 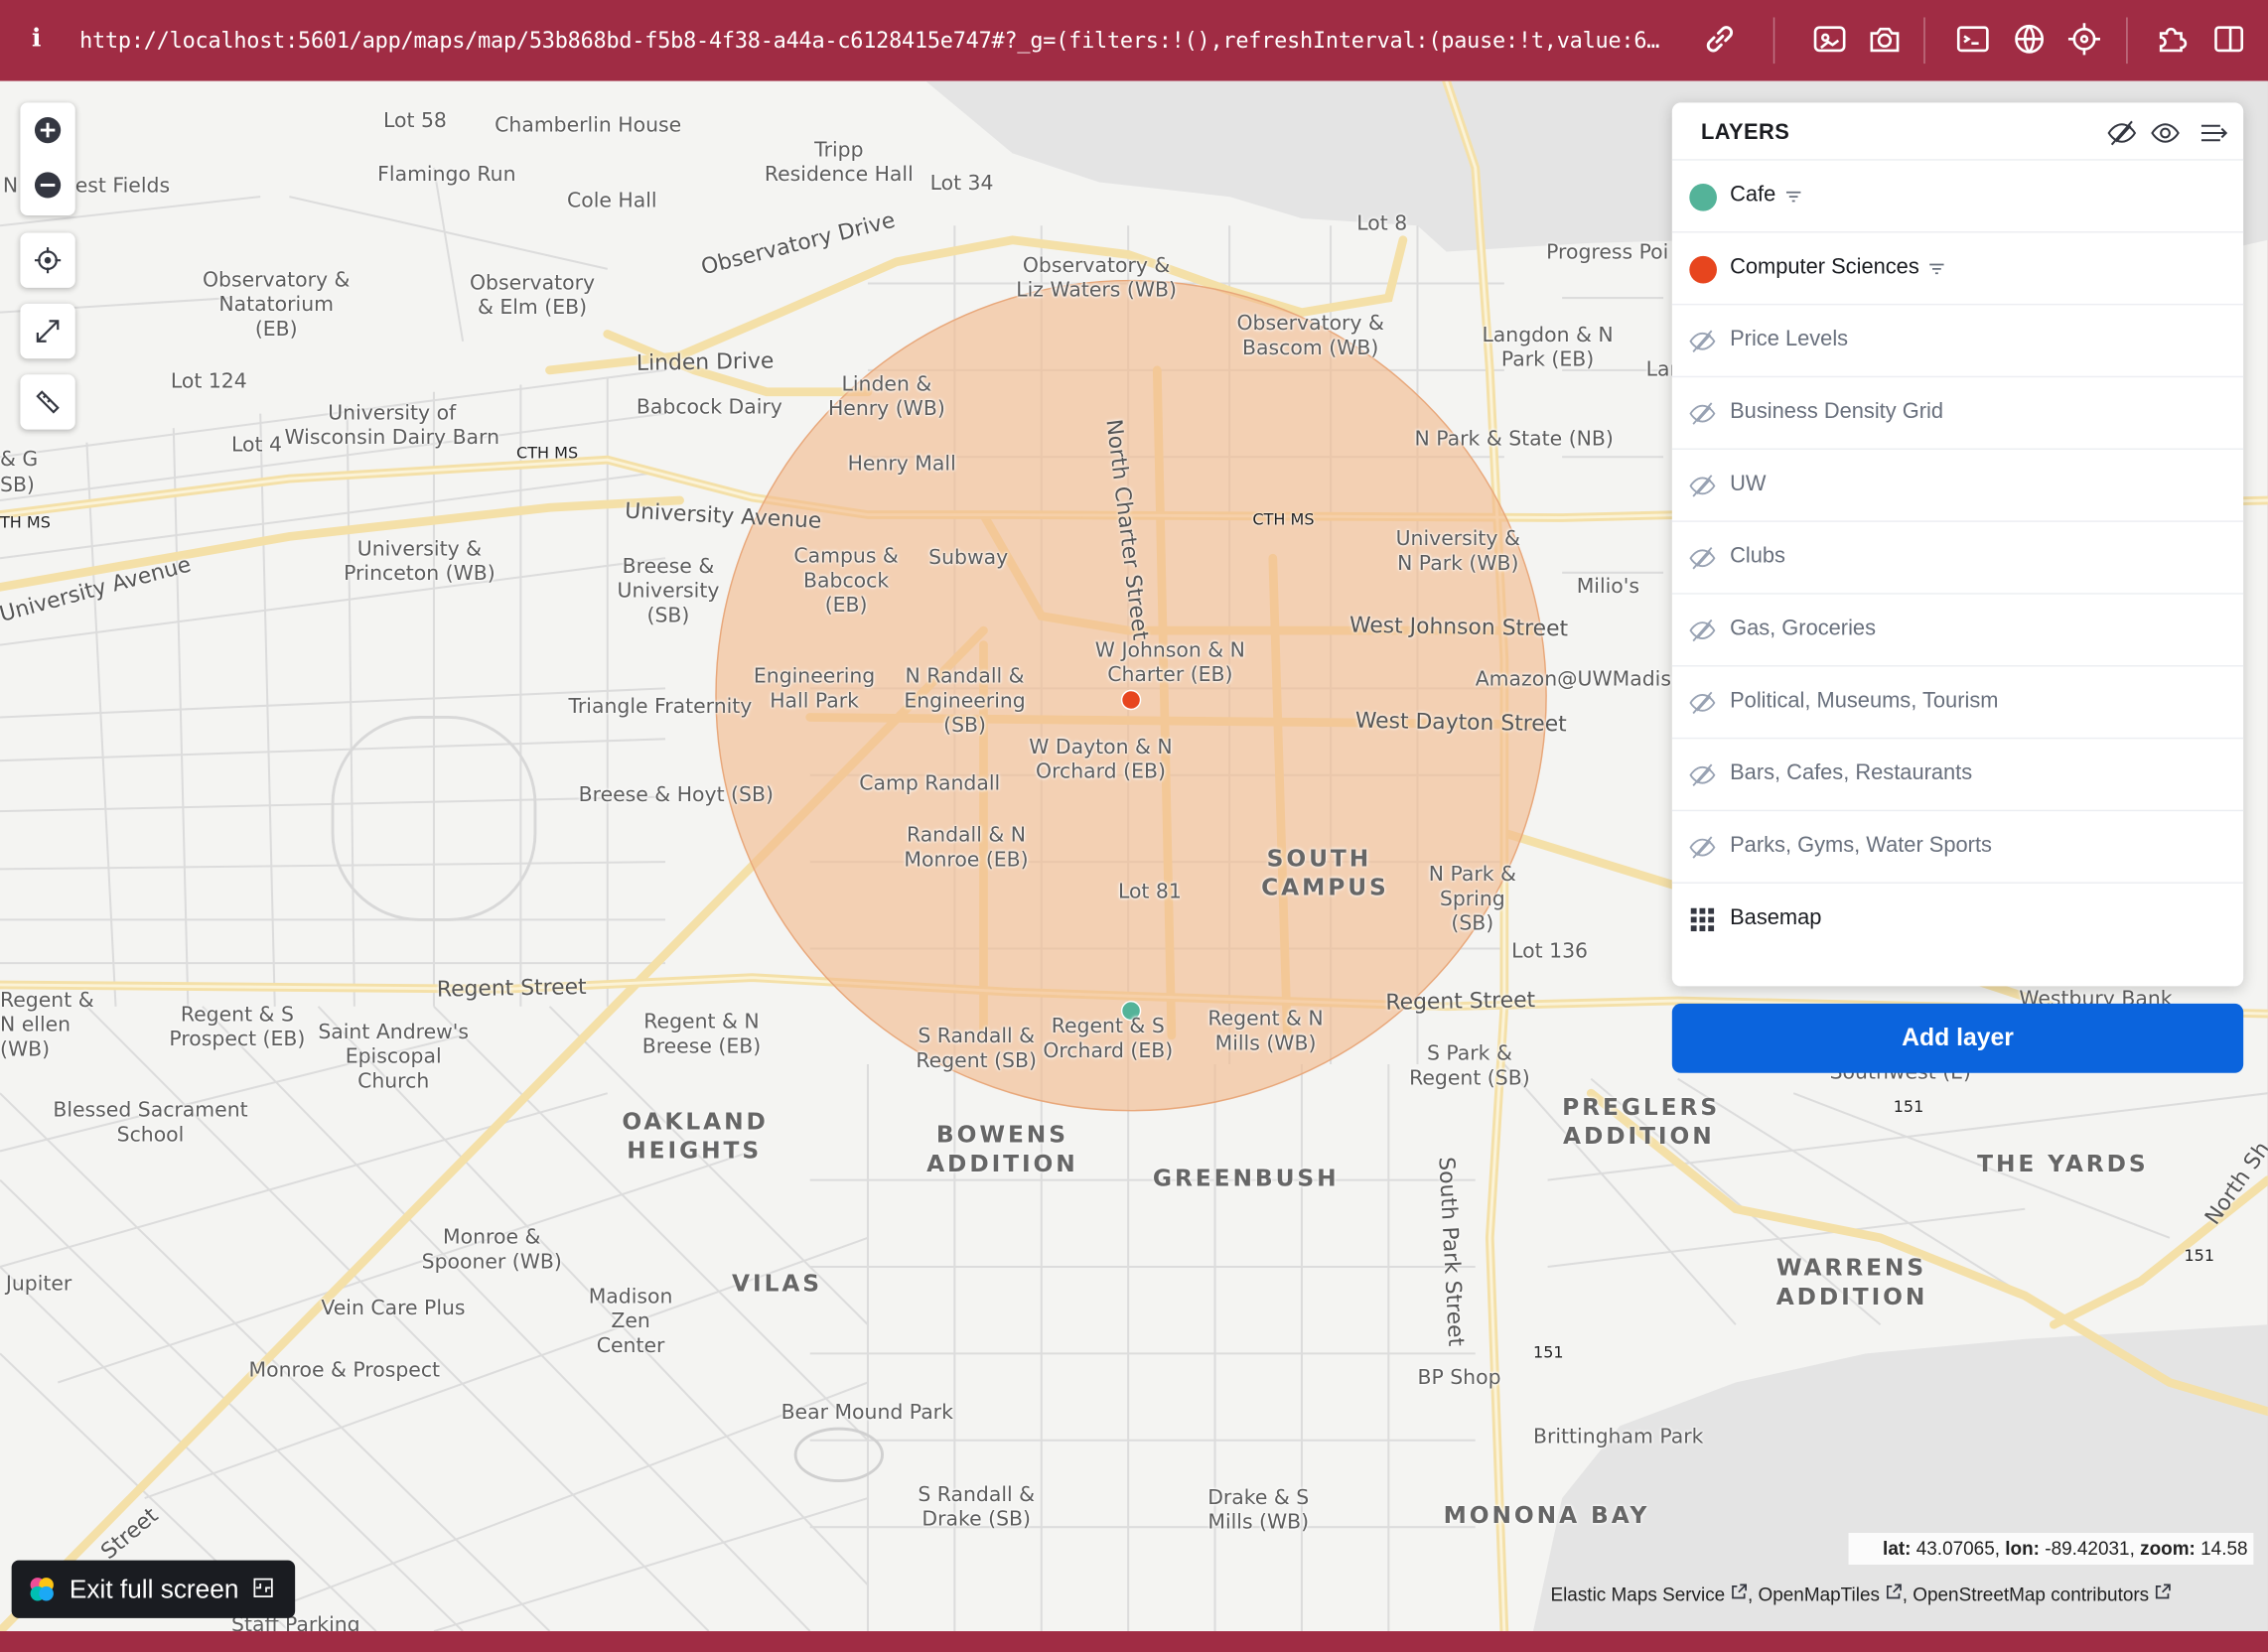 What do you see at coordinates (701, 1035) in the screenshot?
I see `map-label: Regent & N Breese (EB)` at bounding box center [701, 1035].